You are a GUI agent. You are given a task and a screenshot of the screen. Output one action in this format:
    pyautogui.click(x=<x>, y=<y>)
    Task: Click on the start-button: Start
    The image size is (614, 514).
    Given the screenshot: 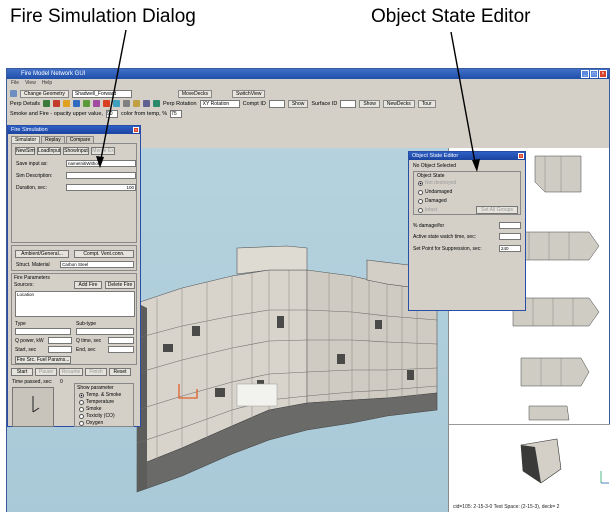 What is the action you would take?
    pyautogui.click(x=22, y=372)
    